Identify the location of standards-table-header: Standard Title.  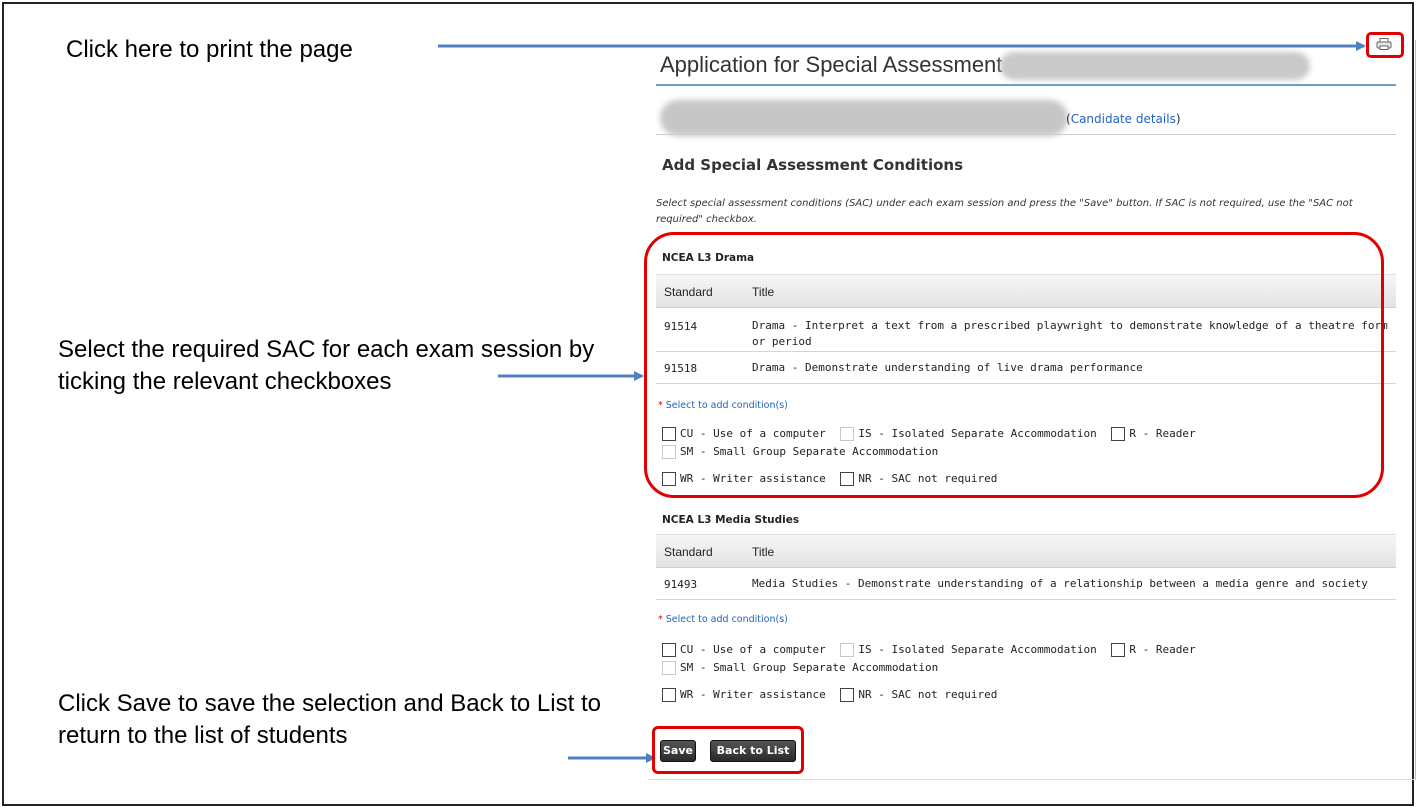
(1026, 551).